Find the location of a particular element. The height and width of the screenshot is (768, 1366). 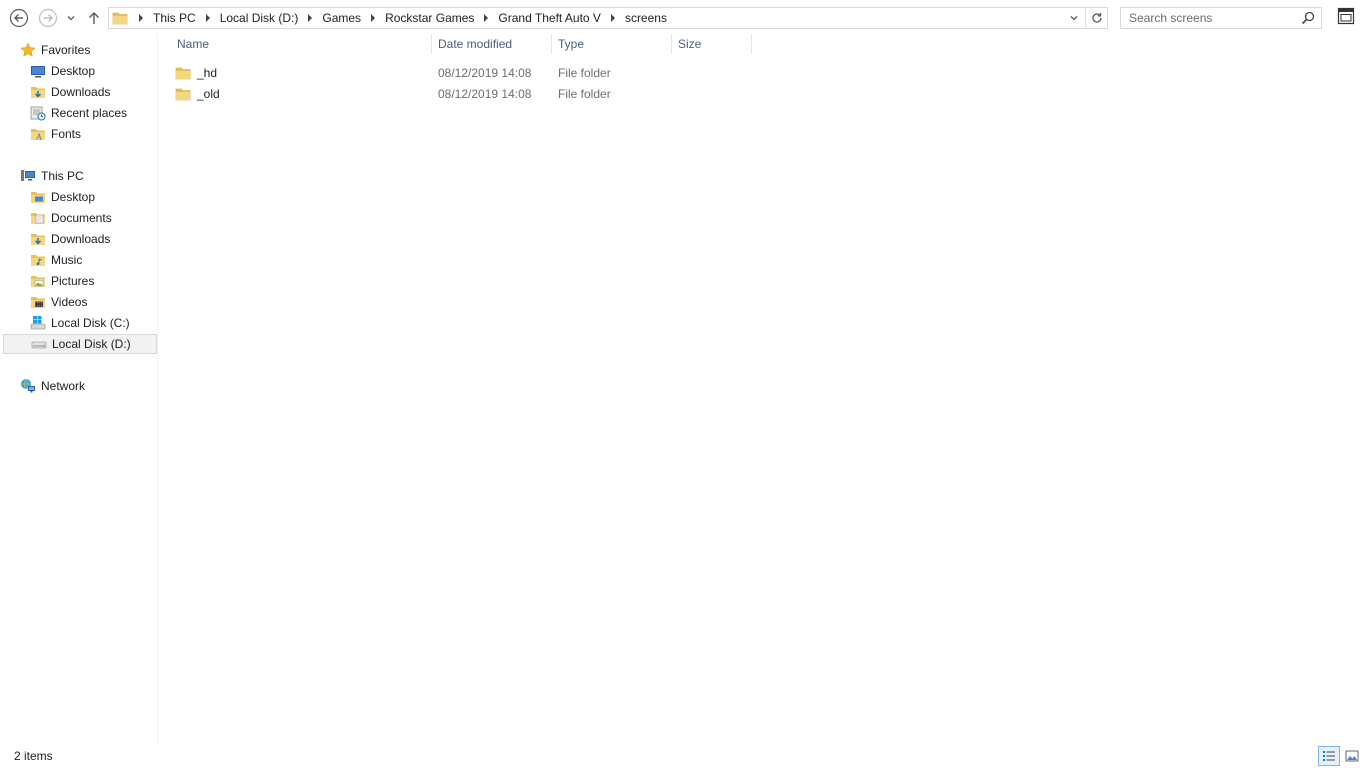

nav-favorites-recent-places: Recent places is located at coordinates (78, 113).